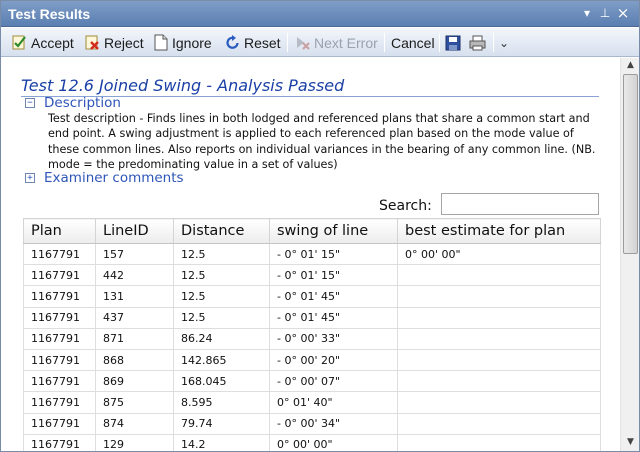 The width and height of the screenshot is (640, 452). What do you see at coordinates (52, 42) in the screenshot?
I see `accept-label: Accept` at bounding box center [52, 42].